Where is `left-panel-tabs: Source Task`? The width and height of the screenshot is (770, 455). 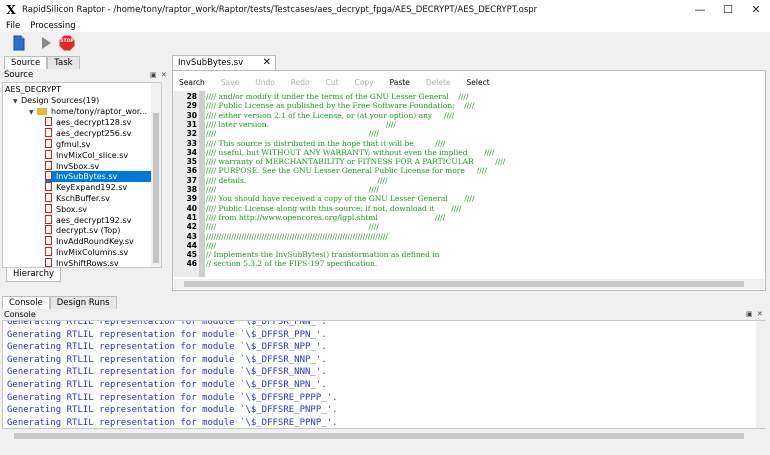 left-panel-tabs: Source Task is located at coordinates (42, 62).